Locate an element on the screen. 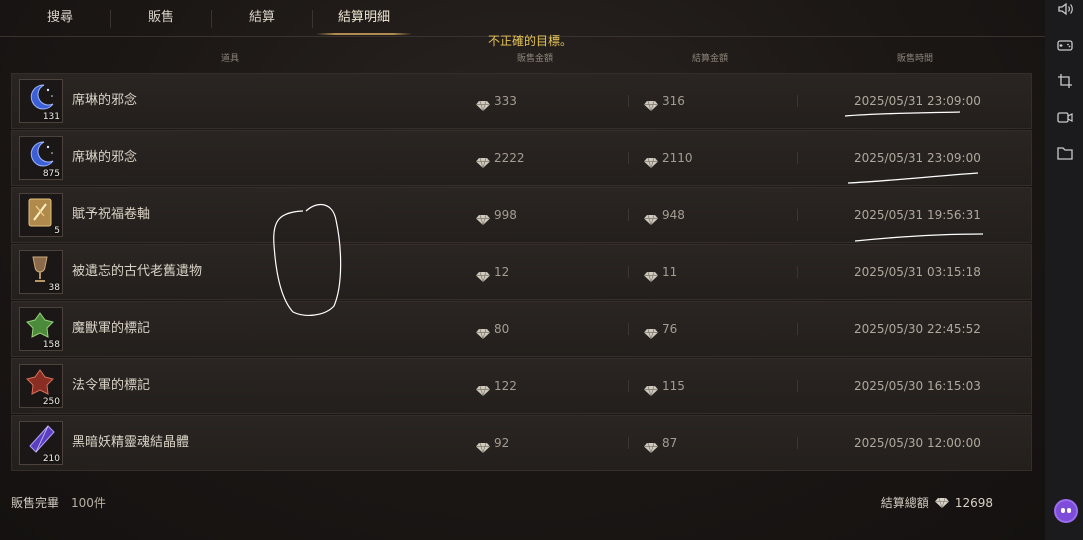 This screenshot has height=540, width=1083. item-slot: 210 is located at coordinates (41, 443).